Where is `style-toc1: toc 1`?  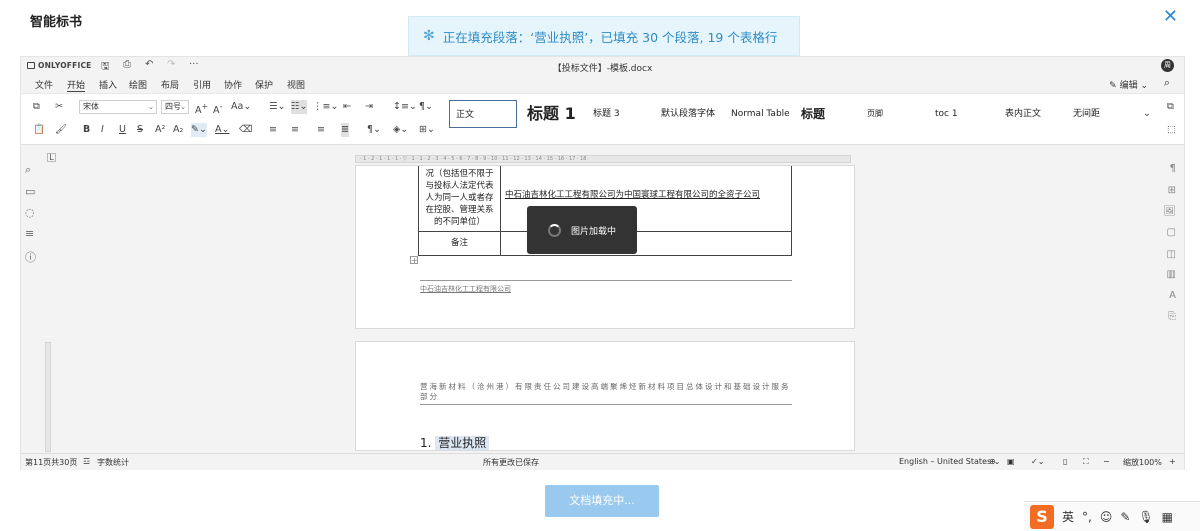 style-toc1: toc 1 is located at coordinates (963, 114).